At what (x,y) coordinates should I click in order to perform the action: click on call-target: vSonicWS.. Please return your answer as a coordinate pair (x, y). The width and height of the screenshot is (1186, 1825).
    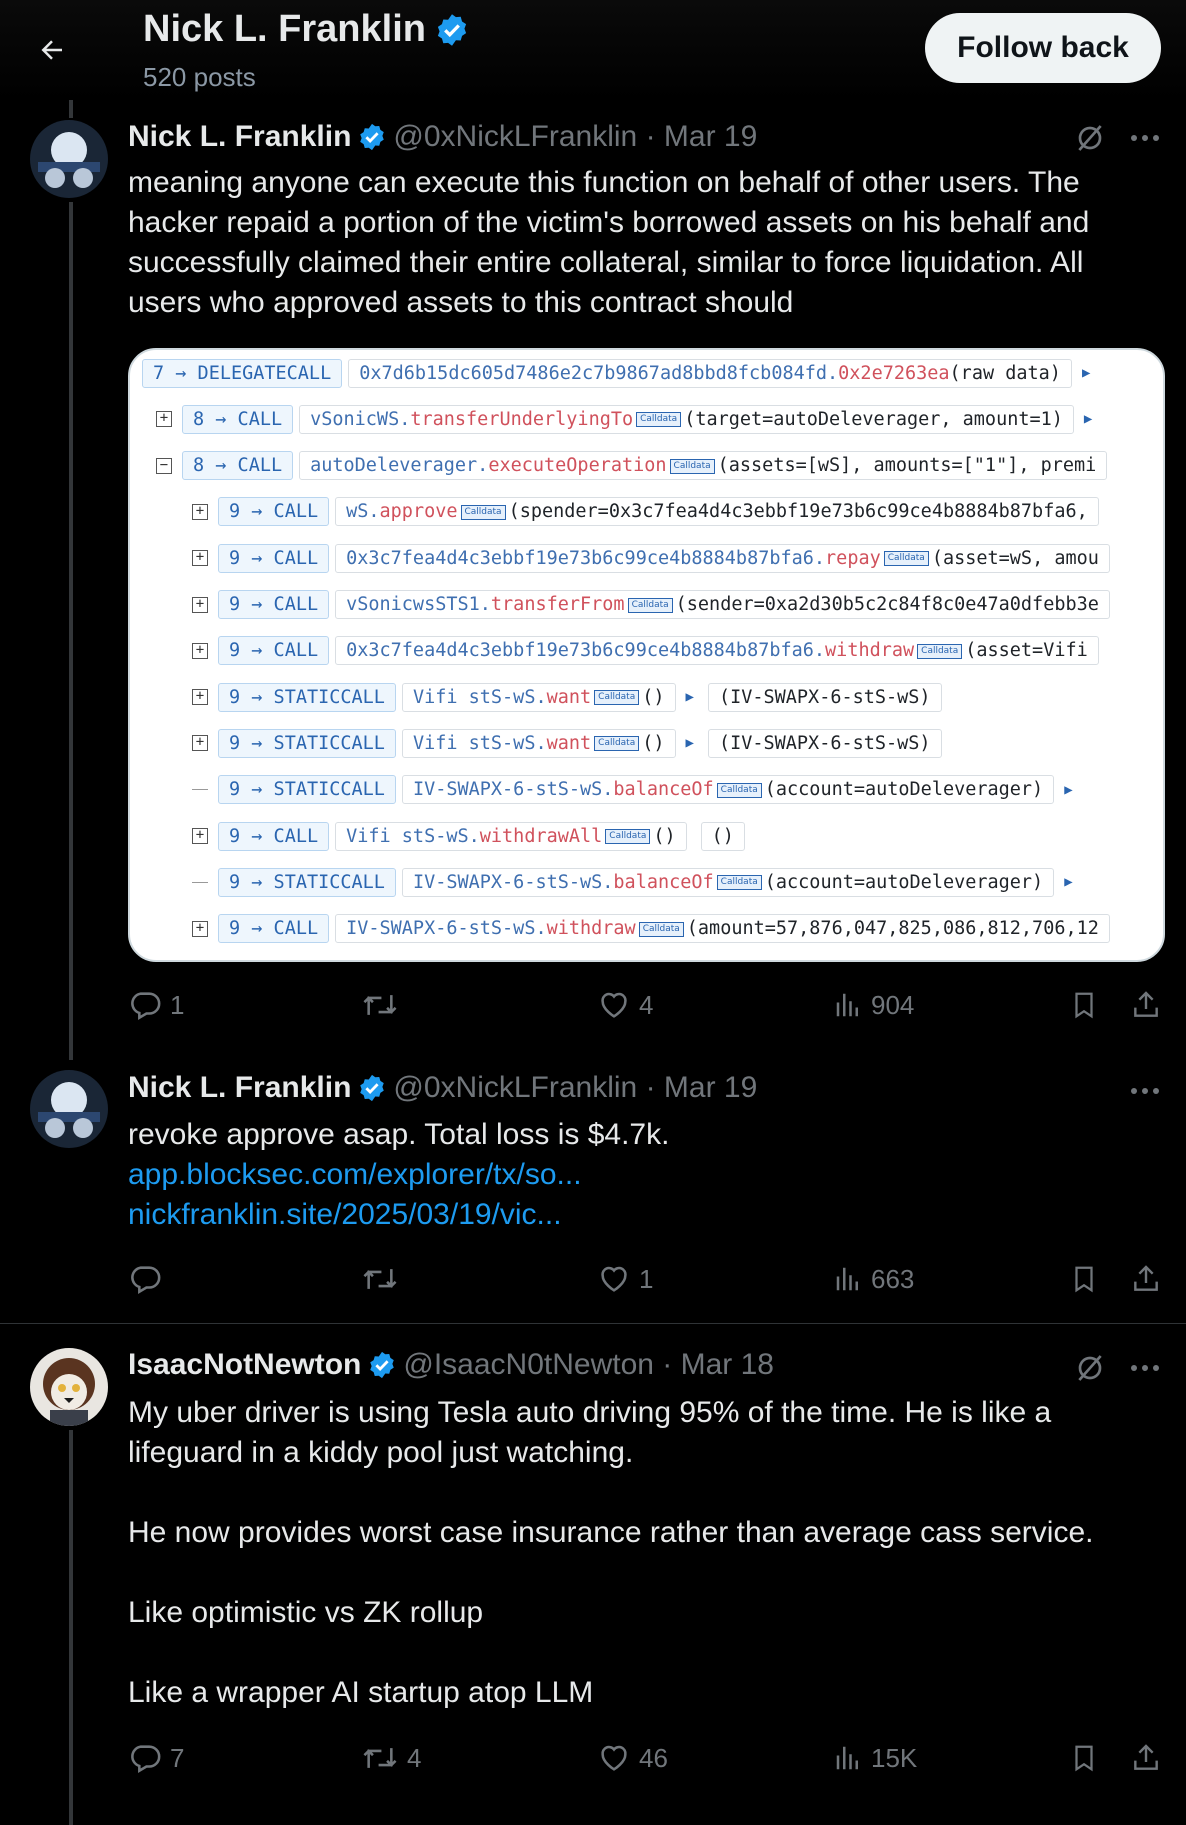
    Looking at the image, I should click on (360, 419).